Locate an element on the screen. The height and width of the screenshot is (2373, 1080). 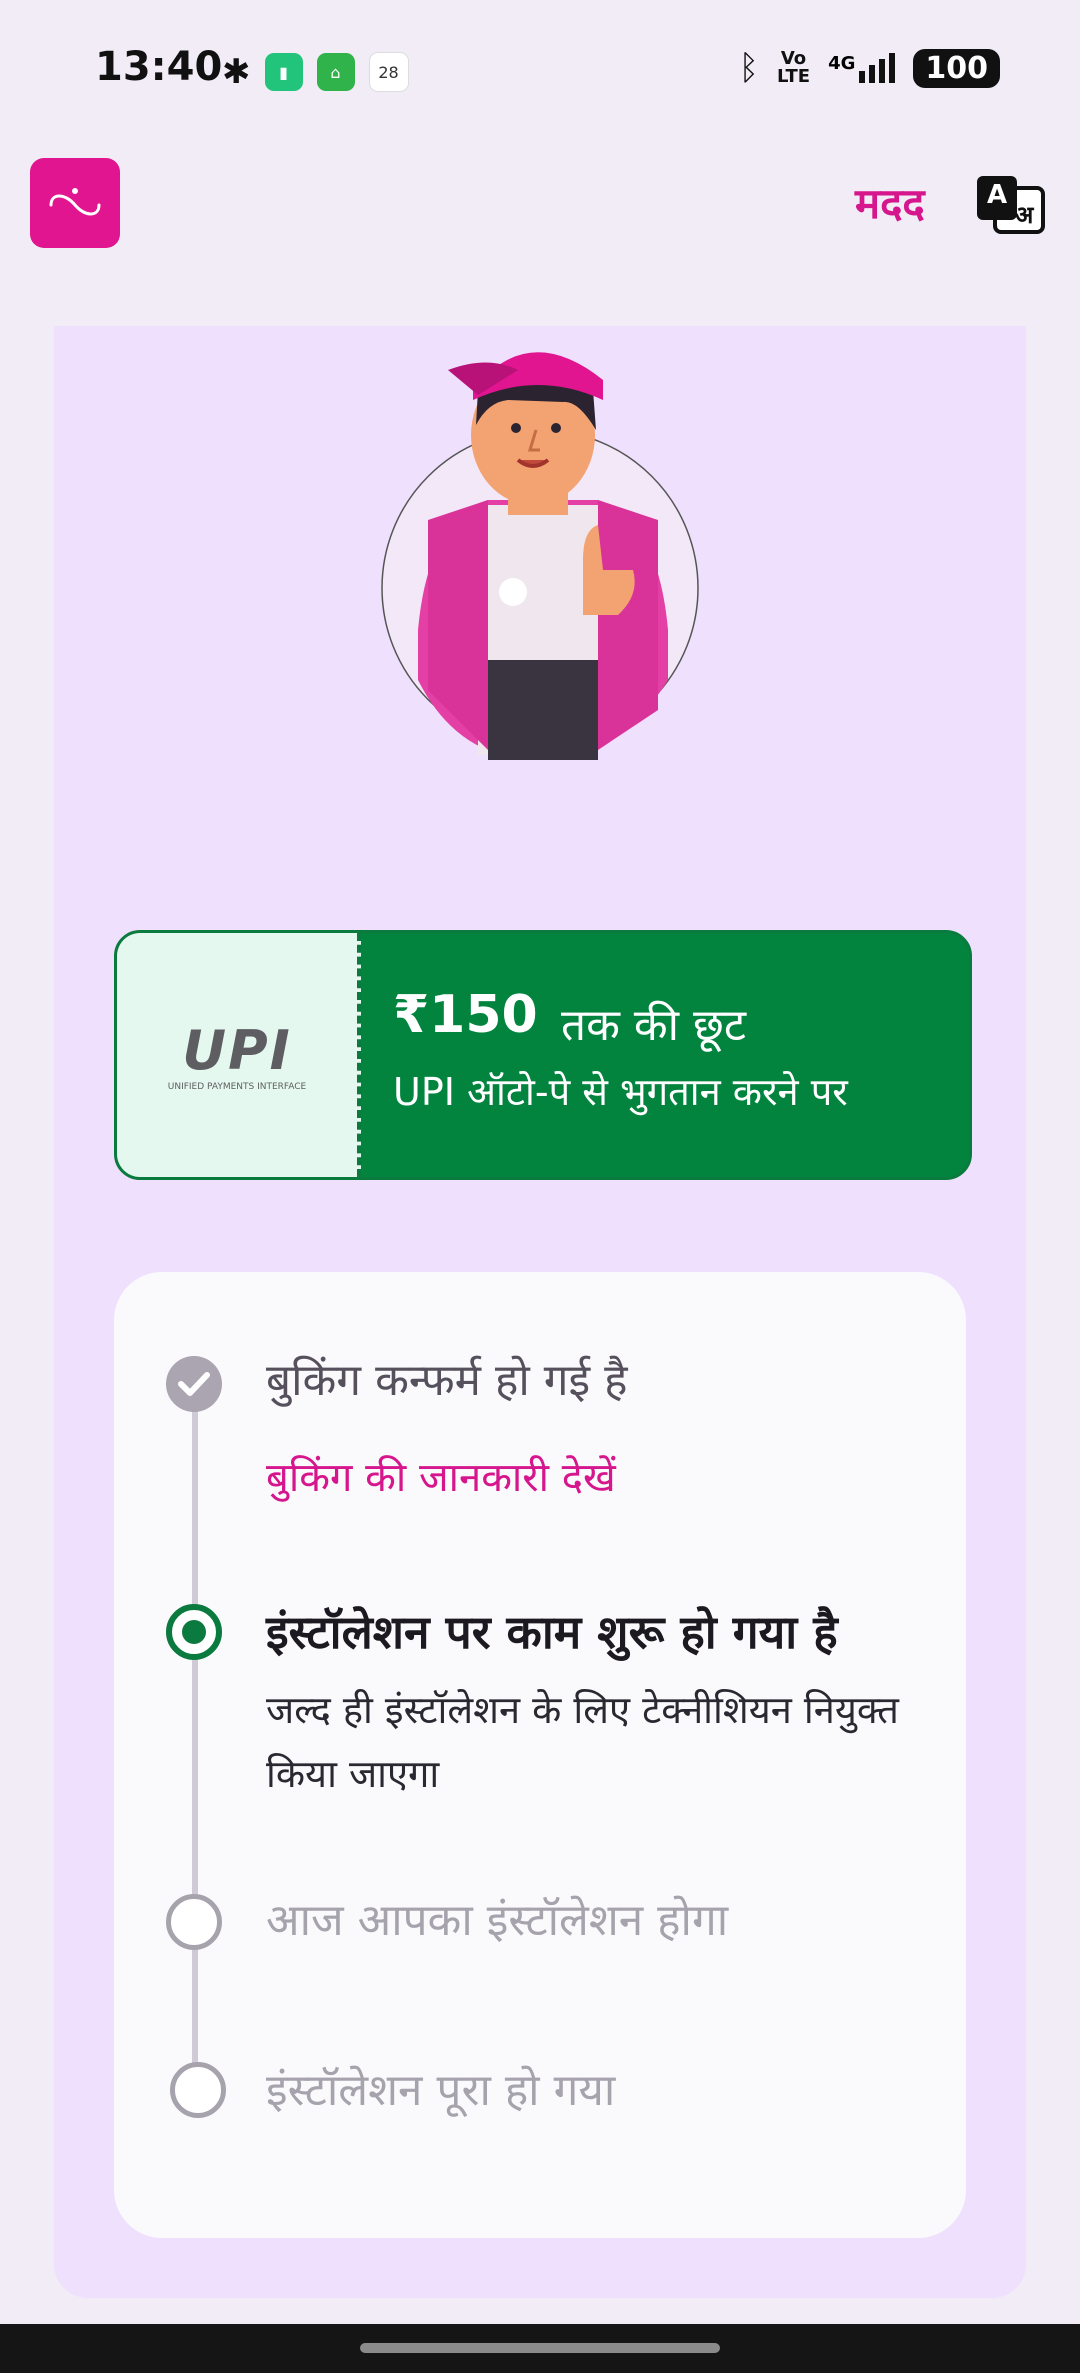
mascot-illustration is located at coordinates (543, 545).